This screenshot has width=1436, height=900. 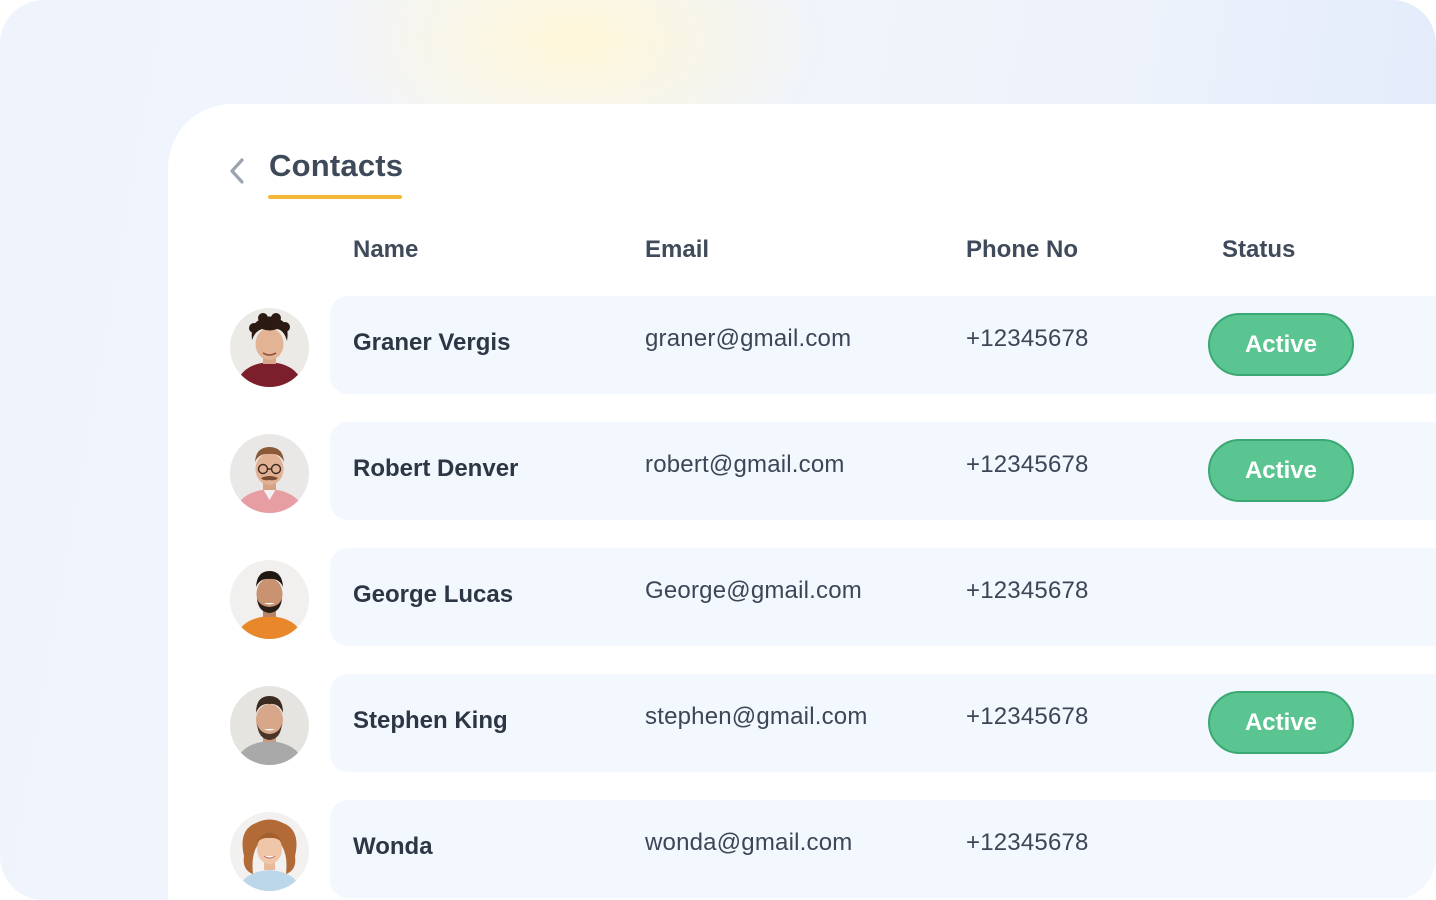 What do you see at coordinates (385, 250) in the screenshot?
I see `column-header-name: Name` at bounding box center [385, 250].